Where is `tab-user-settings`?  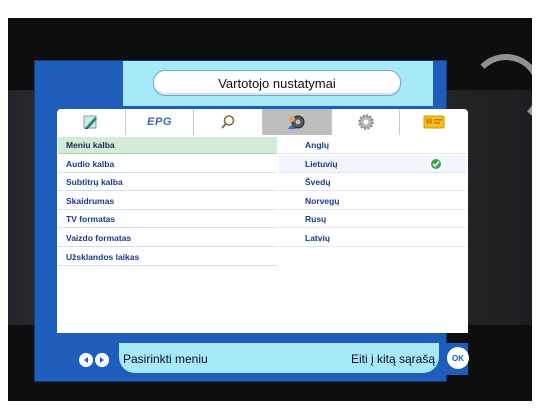 tab-user-settings is located at coordinates (297, 122).